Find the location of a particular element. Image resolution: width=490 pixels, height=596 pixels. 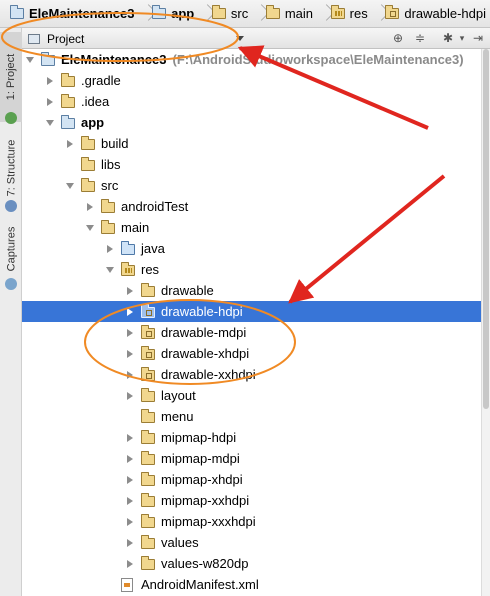

tree-node-name: mipmap-xhdpi is located at coordinates (202, 479).